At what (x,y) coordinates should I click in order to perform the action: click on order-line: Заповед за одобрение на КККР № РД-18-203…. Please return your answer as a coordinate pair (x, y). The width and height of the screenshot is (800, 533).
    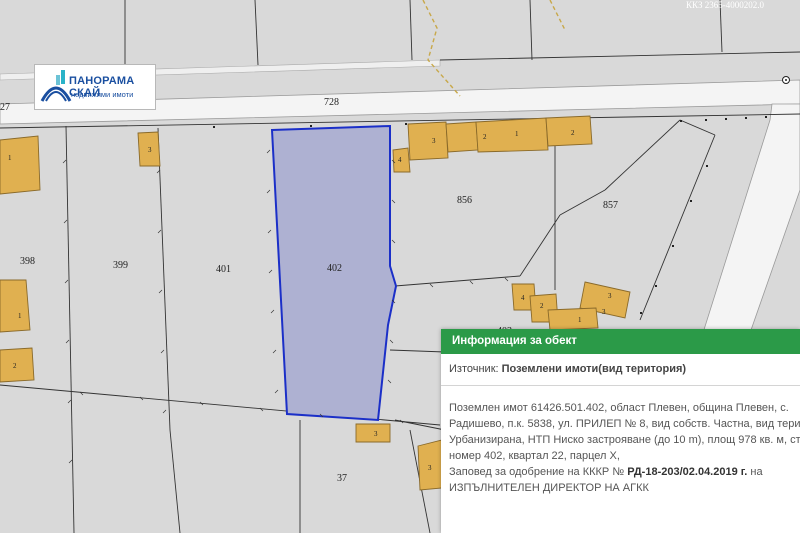
    Looking at the image, I should click on (624, 472).